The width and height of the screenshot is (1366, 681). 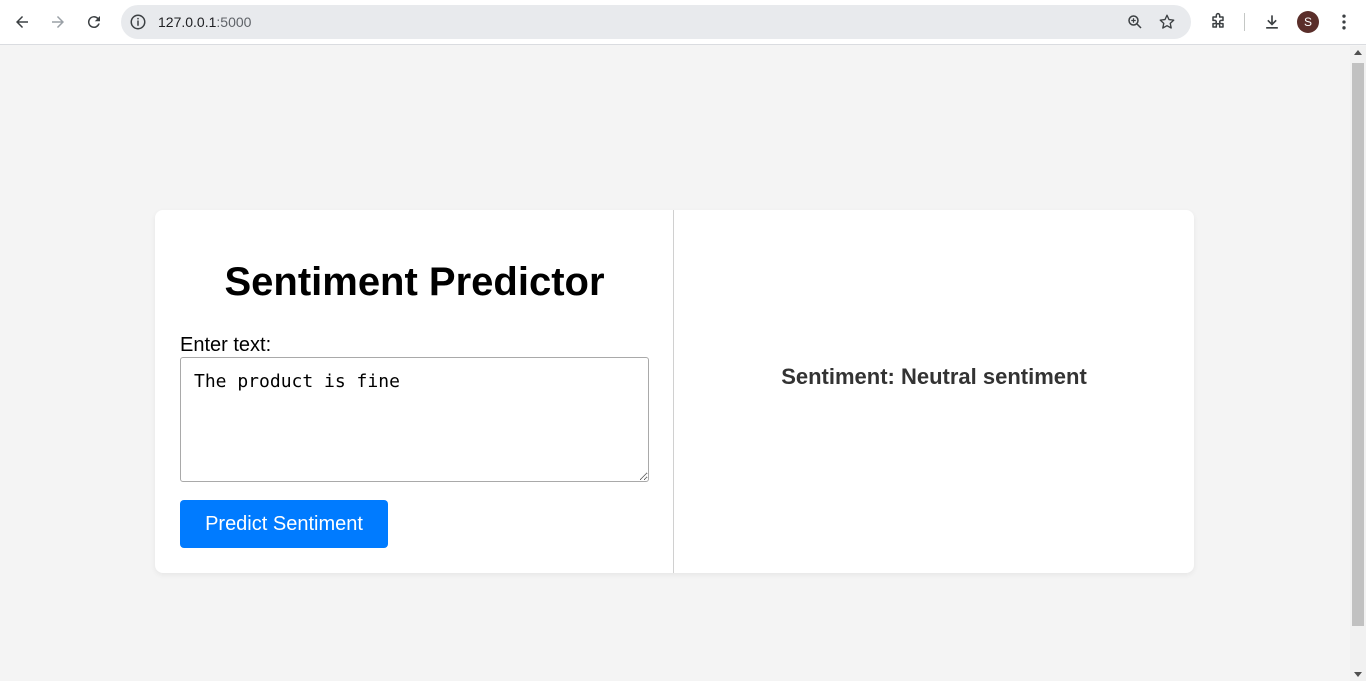 What do you see at coordinates (1167, 22) in the screenshot?
I see `star-icon` at bounding box center [1167, 22].